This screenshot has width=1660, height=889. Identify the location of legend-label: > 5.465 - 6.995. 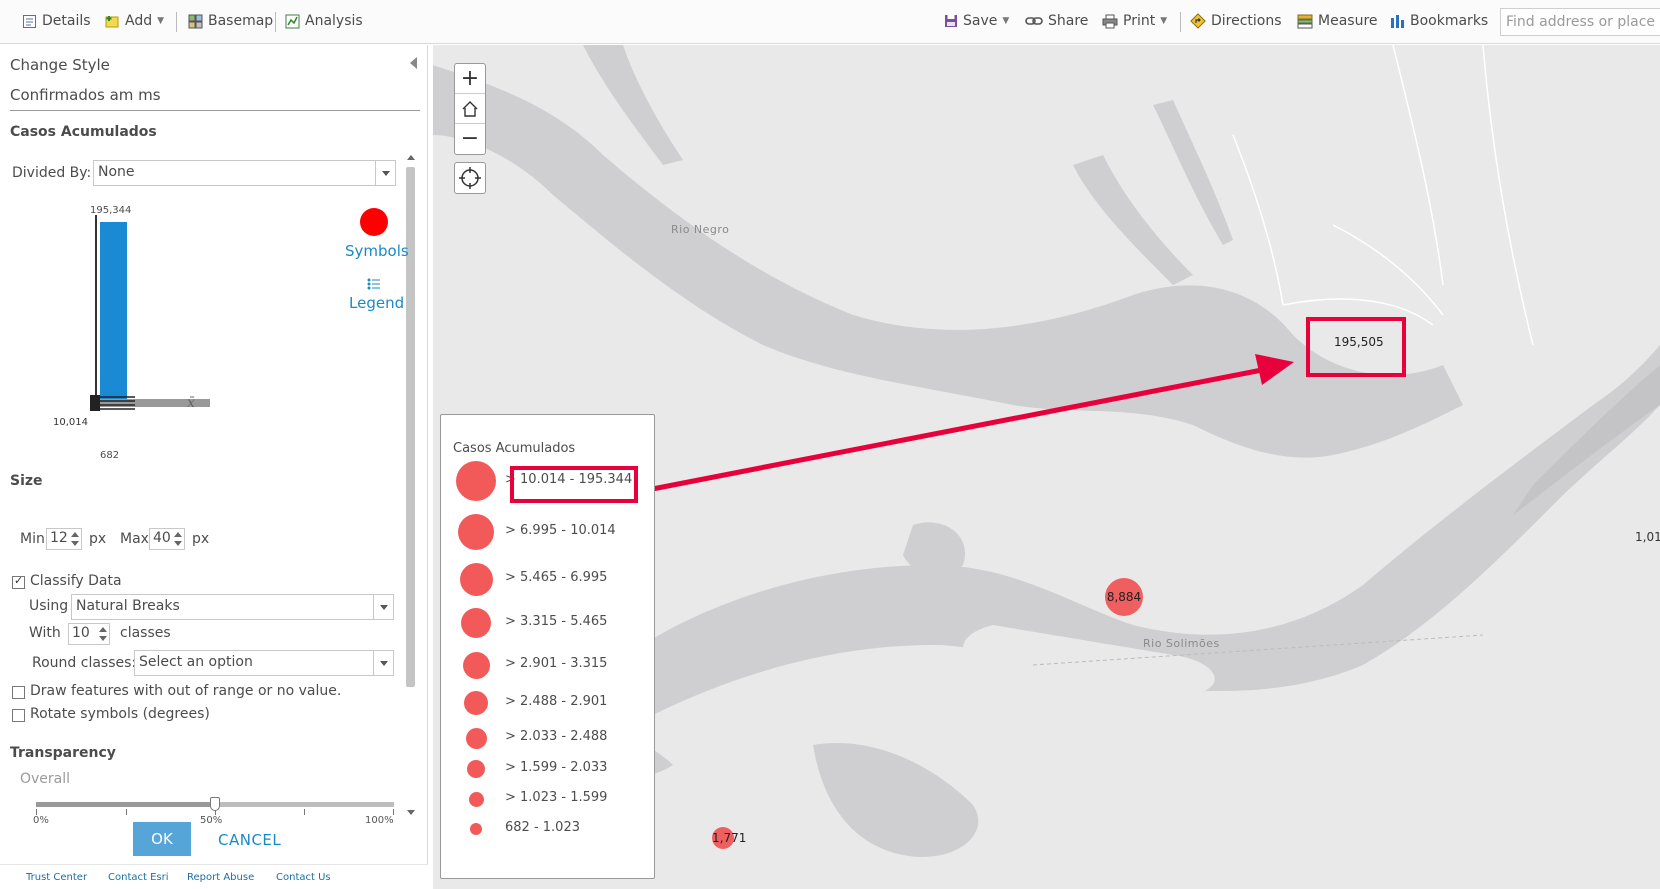
(556, 577).